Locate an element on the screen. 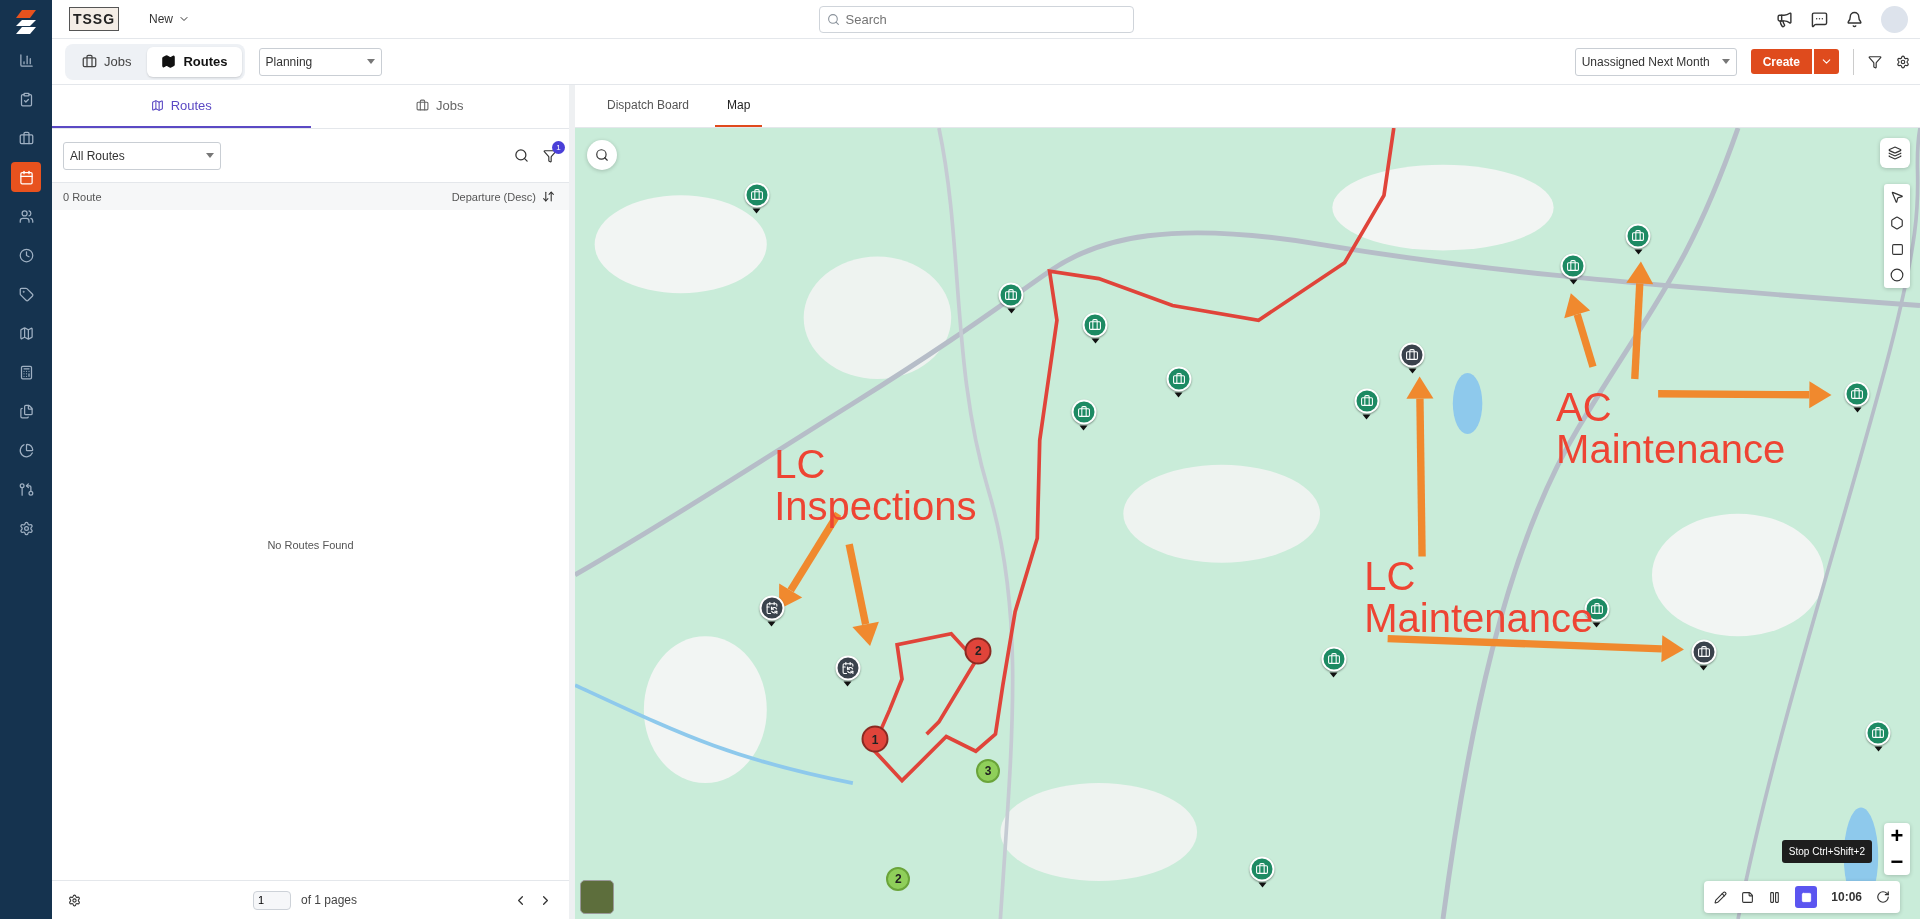 This screenshot has width=1920, height=919. branch-icon is located at coordinates (26, 489).